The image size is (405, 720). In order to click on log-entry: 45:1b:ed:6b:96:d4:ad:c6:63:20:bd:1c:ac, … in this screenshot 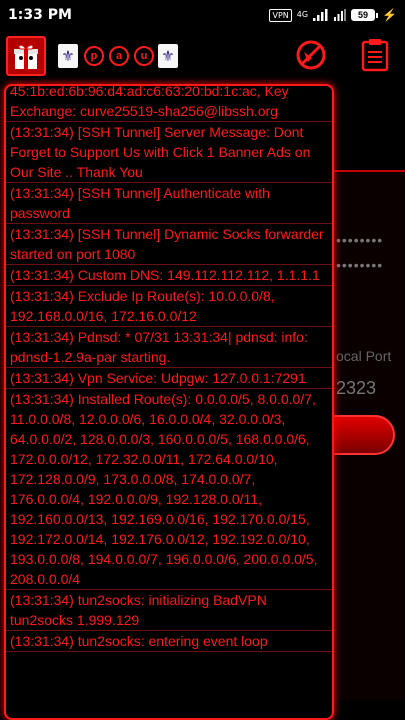, I will do `click(169, 104)`.